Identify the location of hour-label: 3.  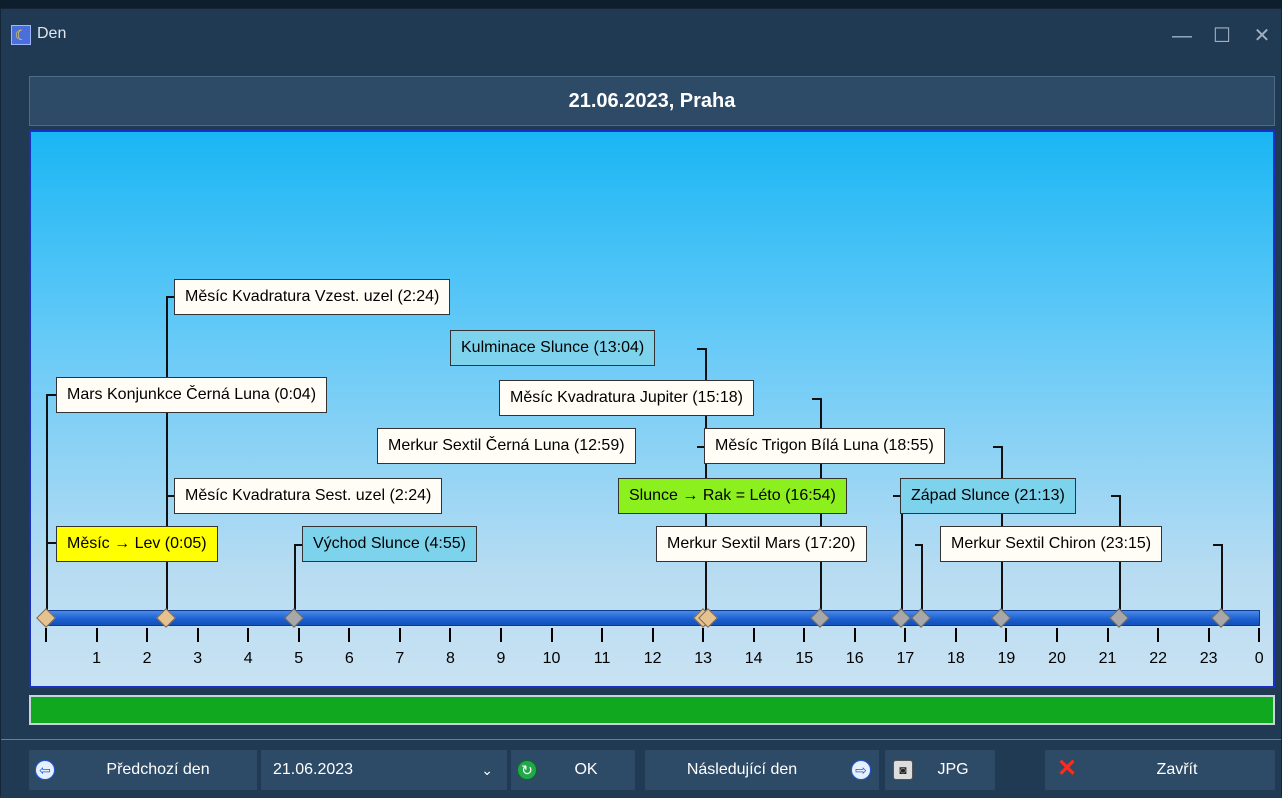
(198, 658).